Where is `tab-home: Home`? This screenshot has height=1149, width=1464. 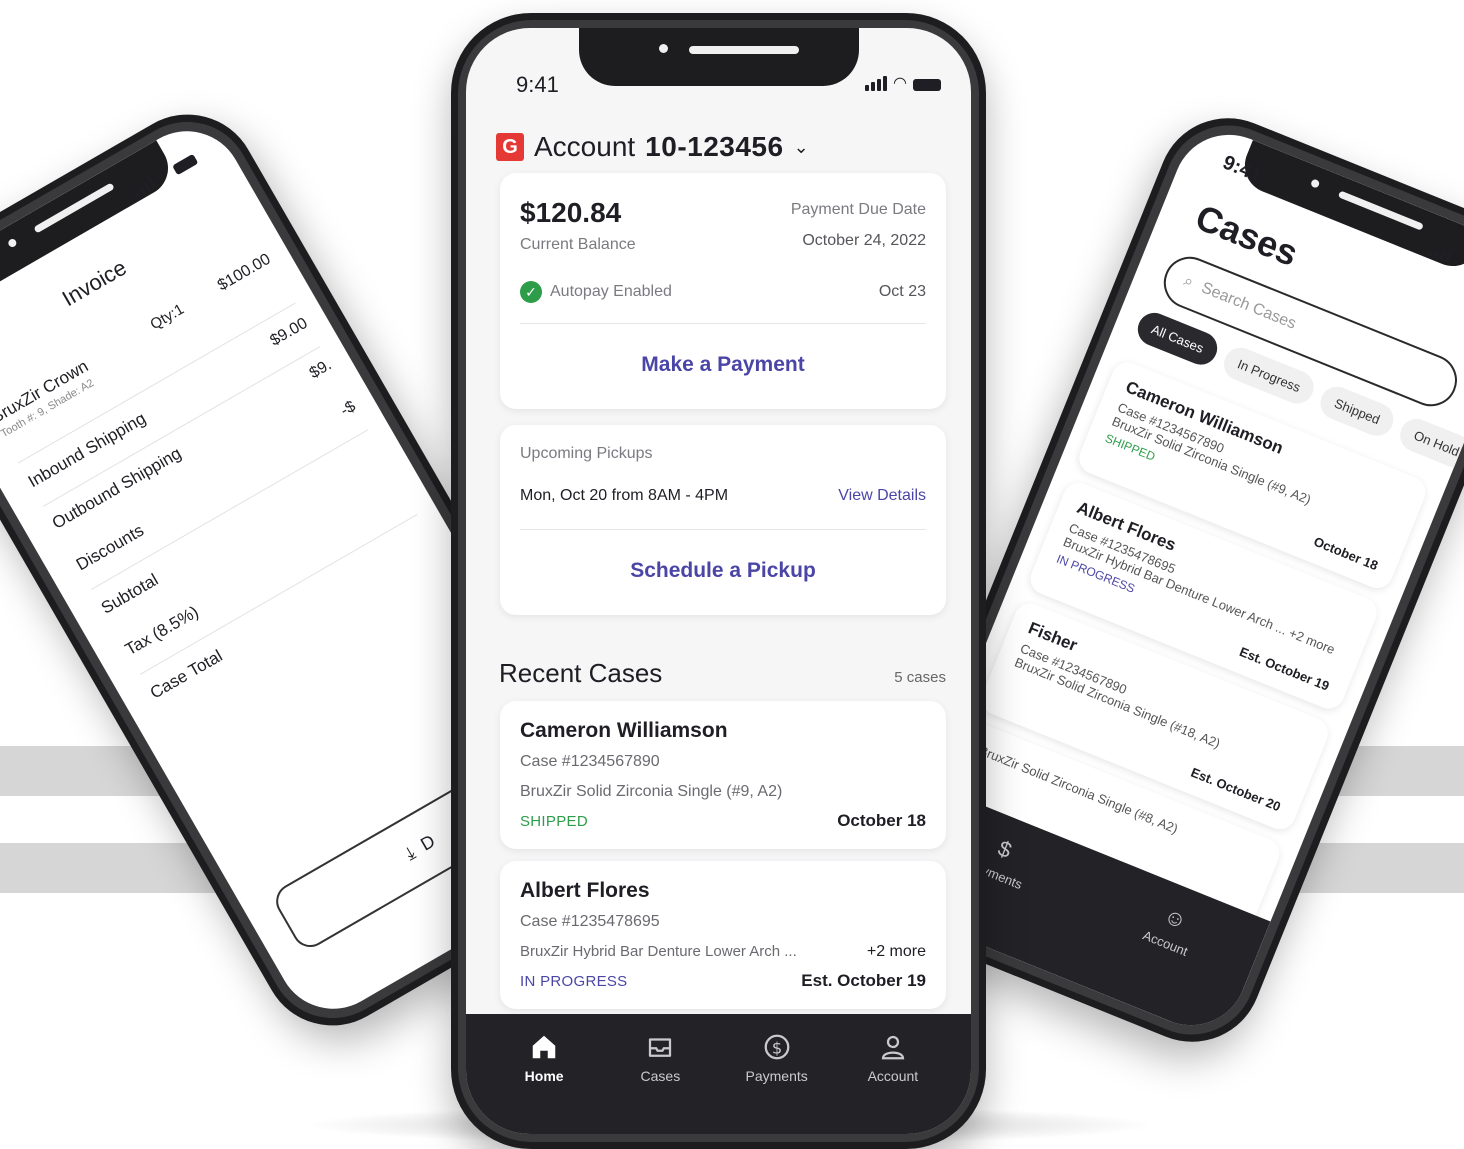
tab-home: Home is located at coordinates (544, 1083).